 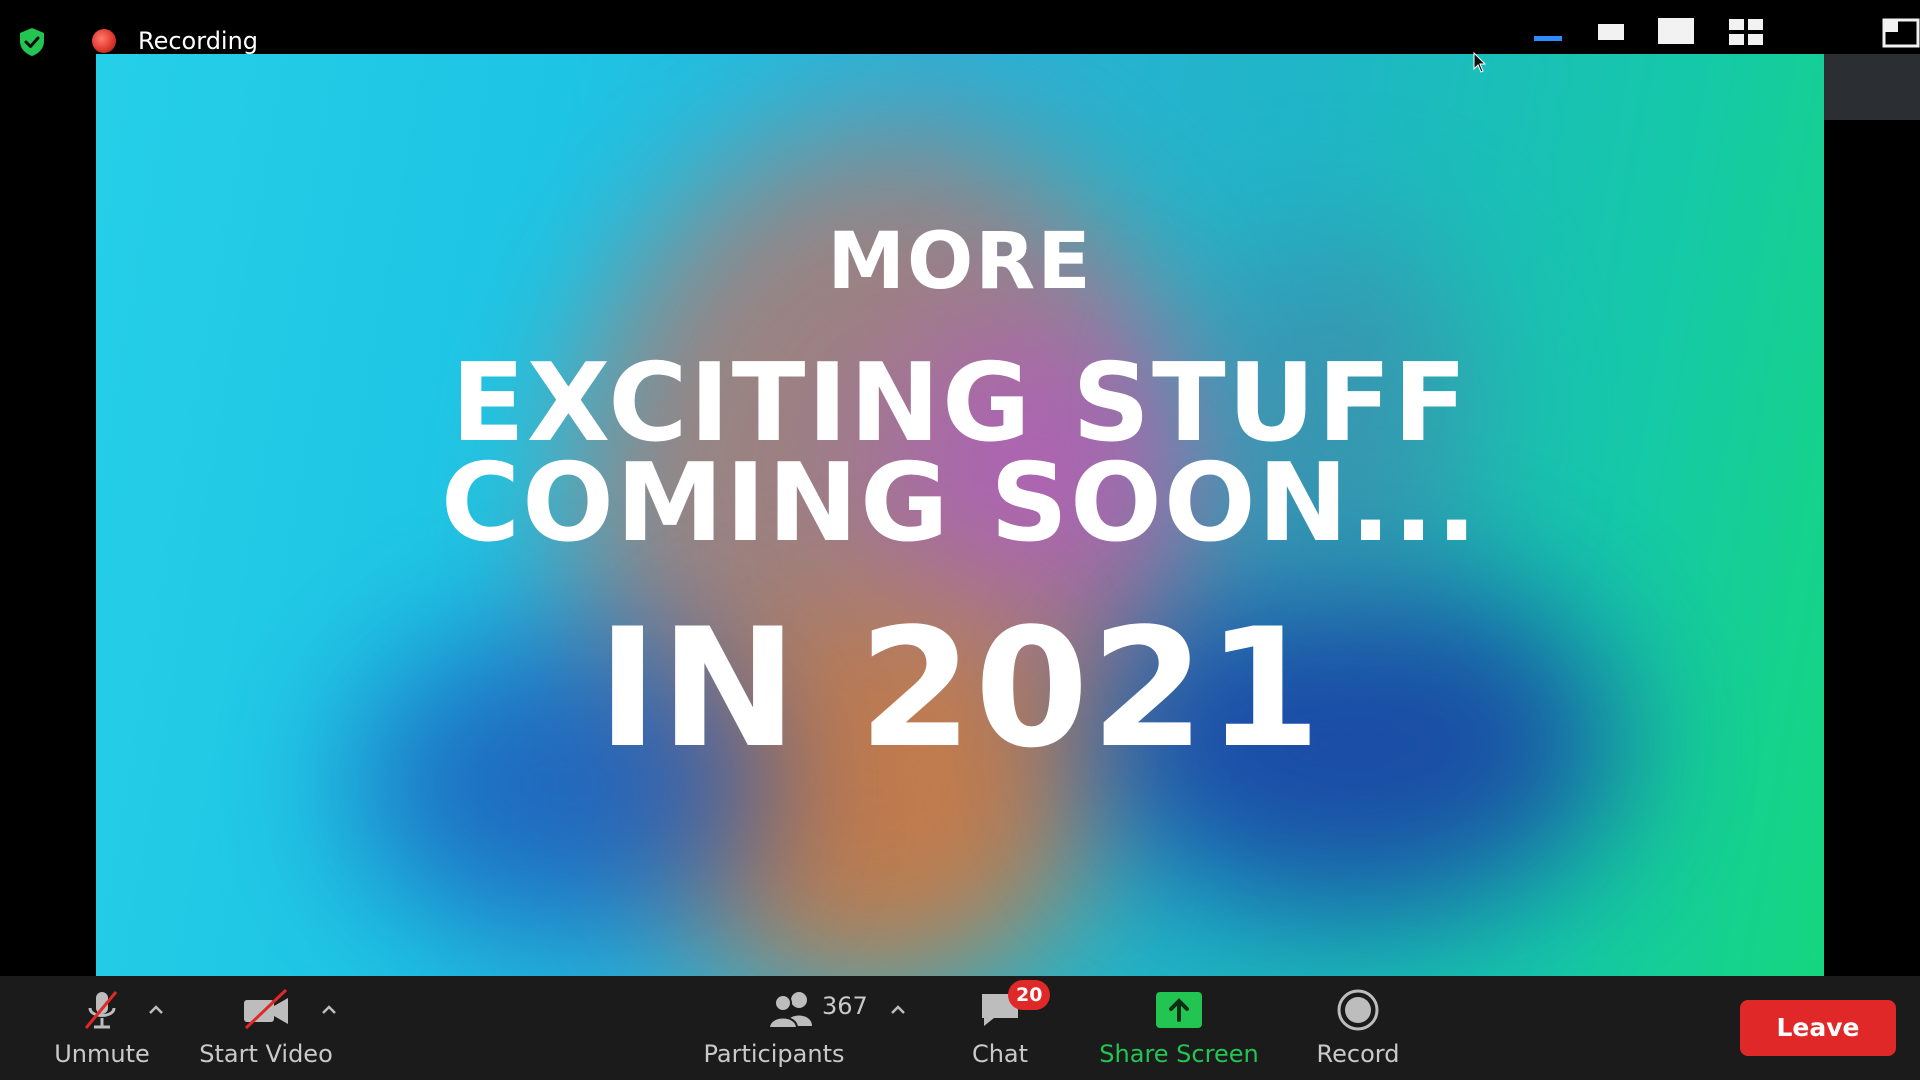 I want to click on chat-unread-badge: 20, so click(x=1029, y=995).